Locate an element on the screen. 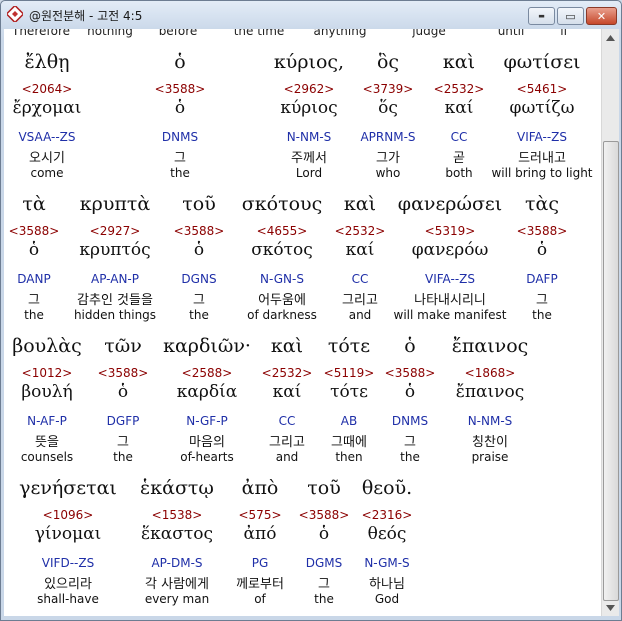 Image resolution: width=622 pixels, height=621 pixels. app-logo-icon is located at coordinates (15, 14).